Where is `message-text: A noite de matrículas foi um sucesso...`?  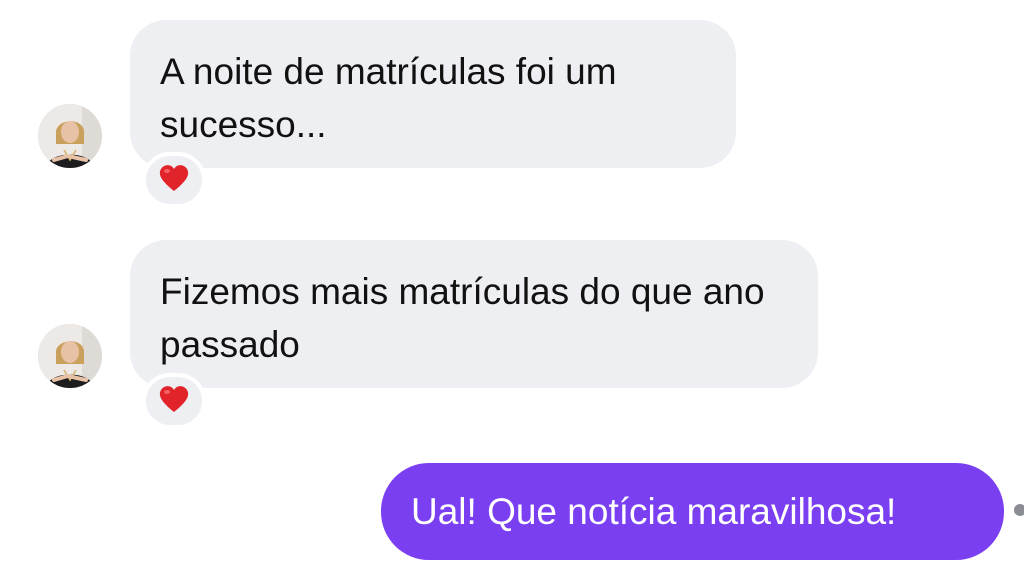
message-text: A noite de matrículas foi um sucesso... is located at coordinates (388, 98).